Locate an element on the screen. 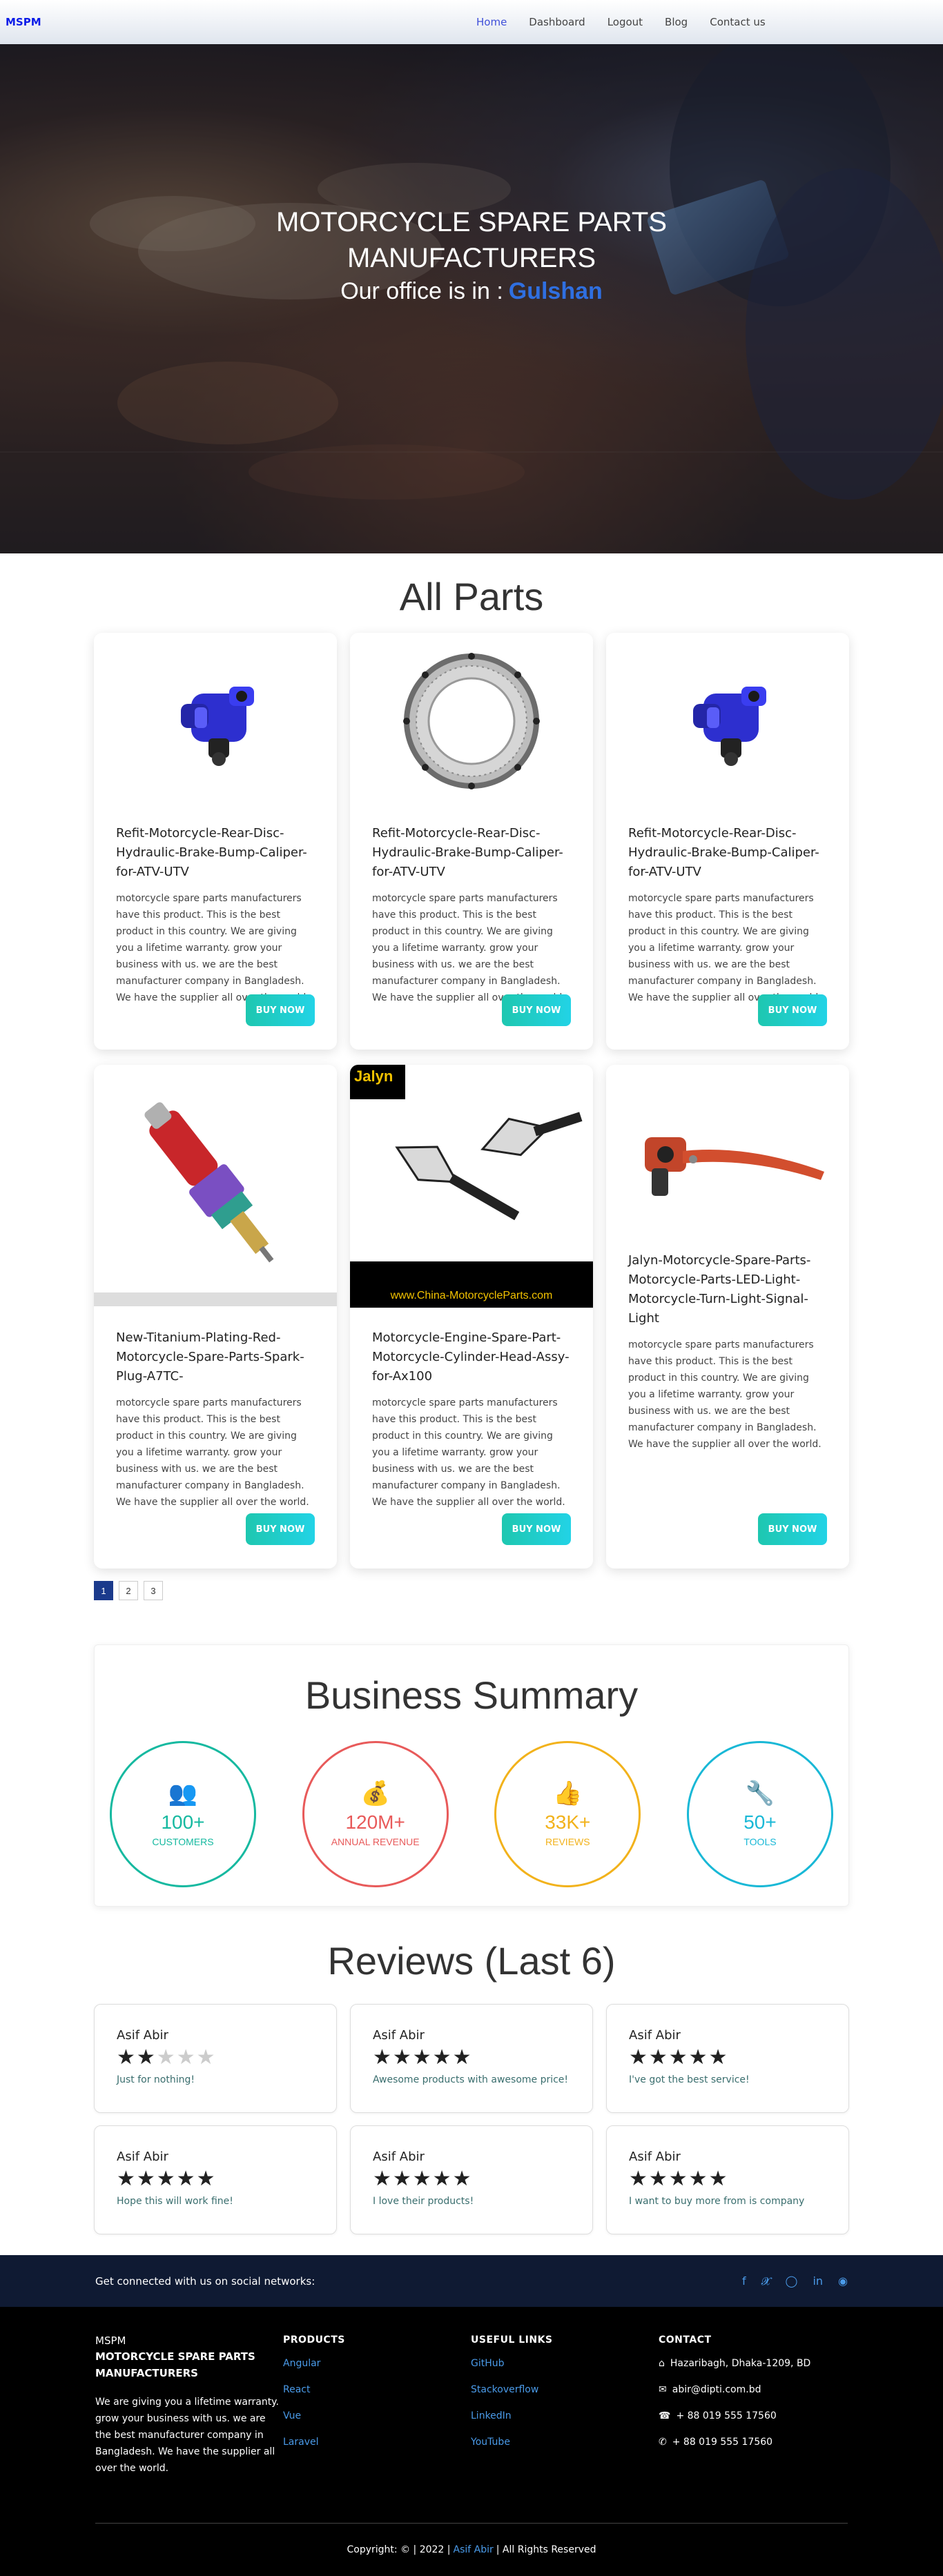 The height and width of the screenshot is (2576, 943). jalyn-logo-text: Jalyn is located at coordinates (373, 1076).